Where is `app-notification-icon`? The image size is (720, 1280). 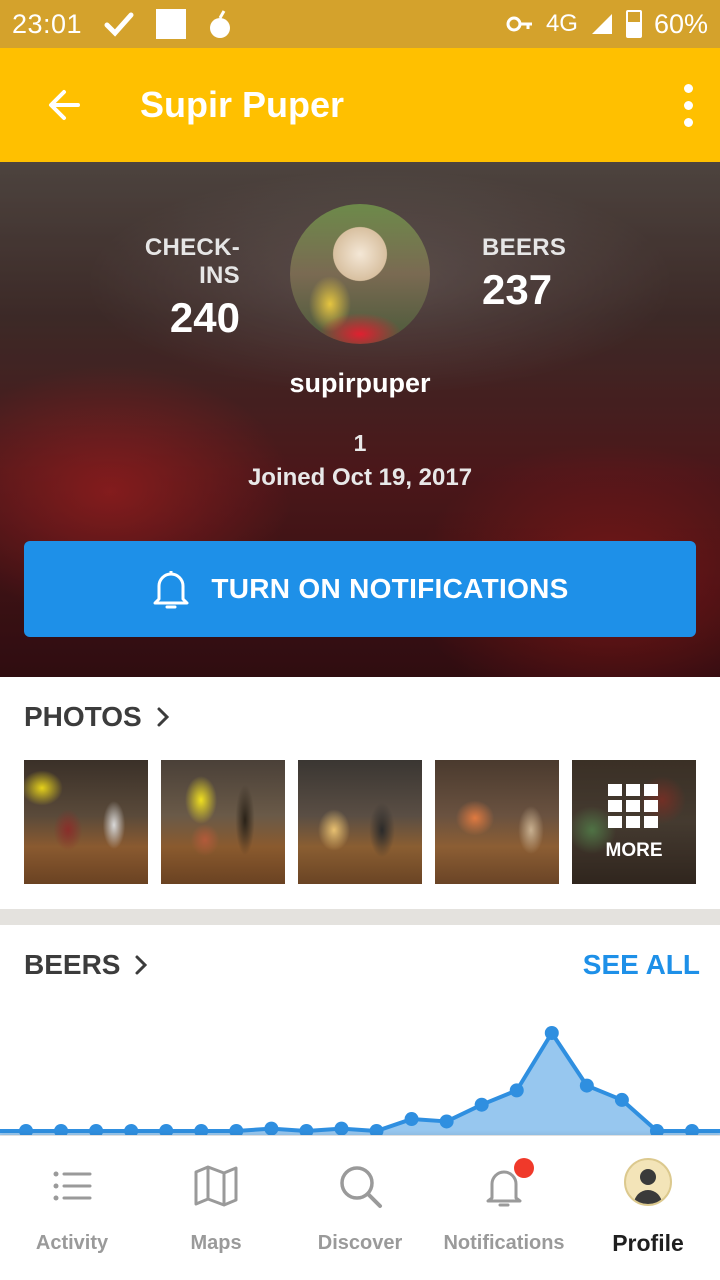
app-notification-icon is located at coordinates (171, 24).